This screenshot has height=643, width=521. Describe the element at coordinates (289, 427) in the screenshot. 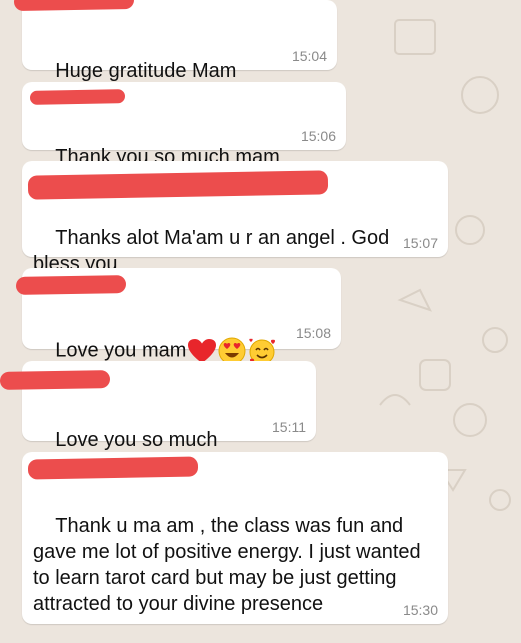

I see `message-timestamp: 15:11` at that location.